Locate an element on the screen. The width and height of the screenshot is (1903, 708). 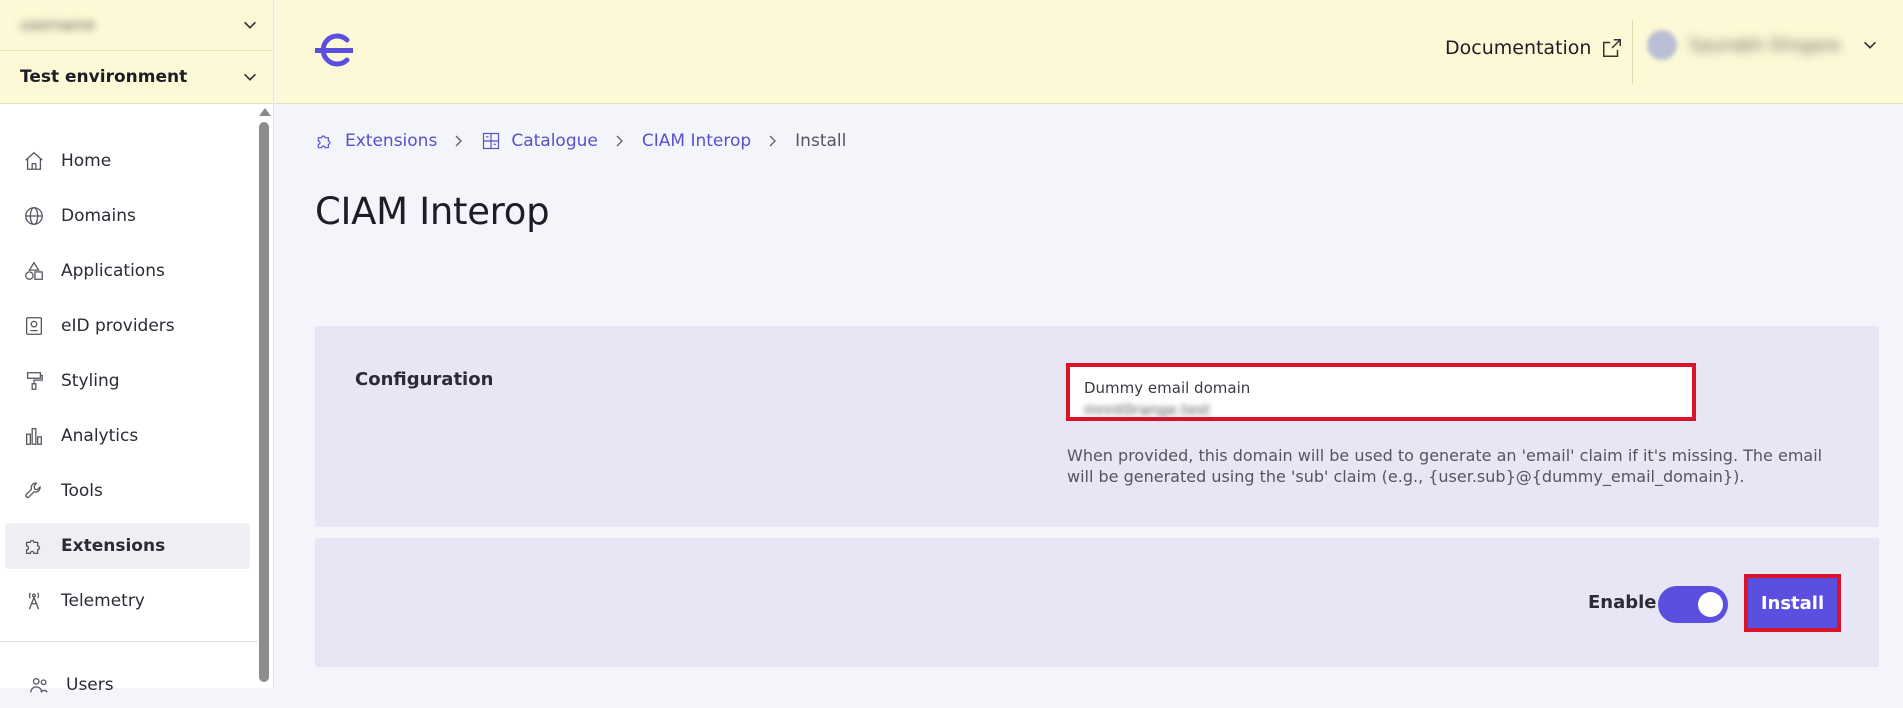
org-name: username is located at coordinates (57, 25).